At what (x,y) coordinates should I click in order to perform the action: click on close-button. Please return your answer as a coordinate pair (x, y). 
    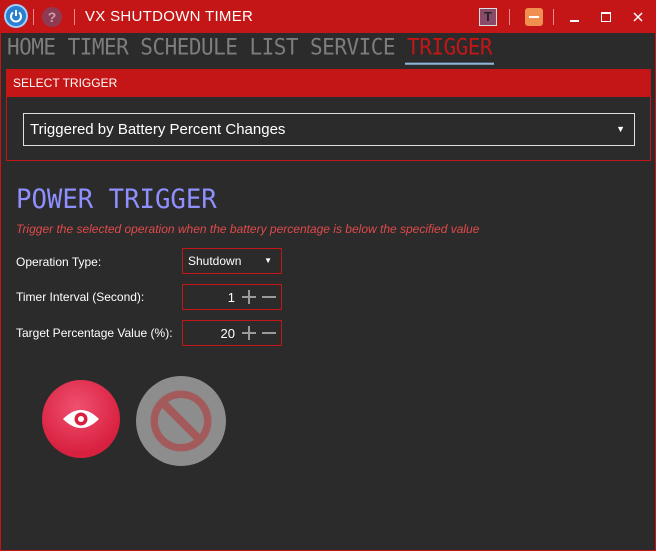
    Looking at the image, I should click on (638, 17).